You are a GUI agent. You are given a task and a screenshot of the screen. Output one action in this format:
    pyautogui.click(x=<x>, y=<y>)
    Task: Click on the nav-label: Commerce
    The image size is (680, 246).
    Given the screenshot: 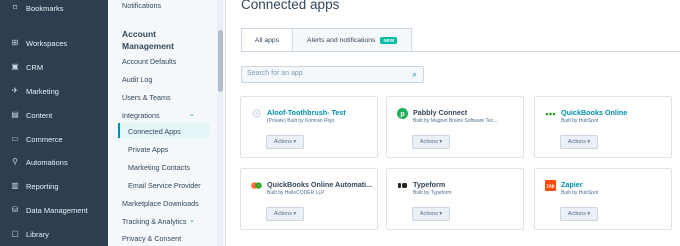 What is the action you would take?
    pyautogui.click(x=44, y=139)
    